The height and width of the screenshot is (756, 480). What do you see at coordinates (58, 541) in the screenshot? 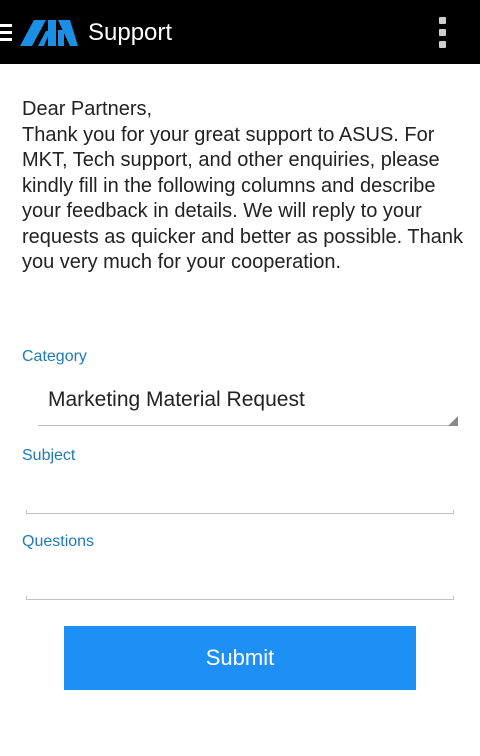
I see `questions-label: Questions` at bounding box center [58, 541].